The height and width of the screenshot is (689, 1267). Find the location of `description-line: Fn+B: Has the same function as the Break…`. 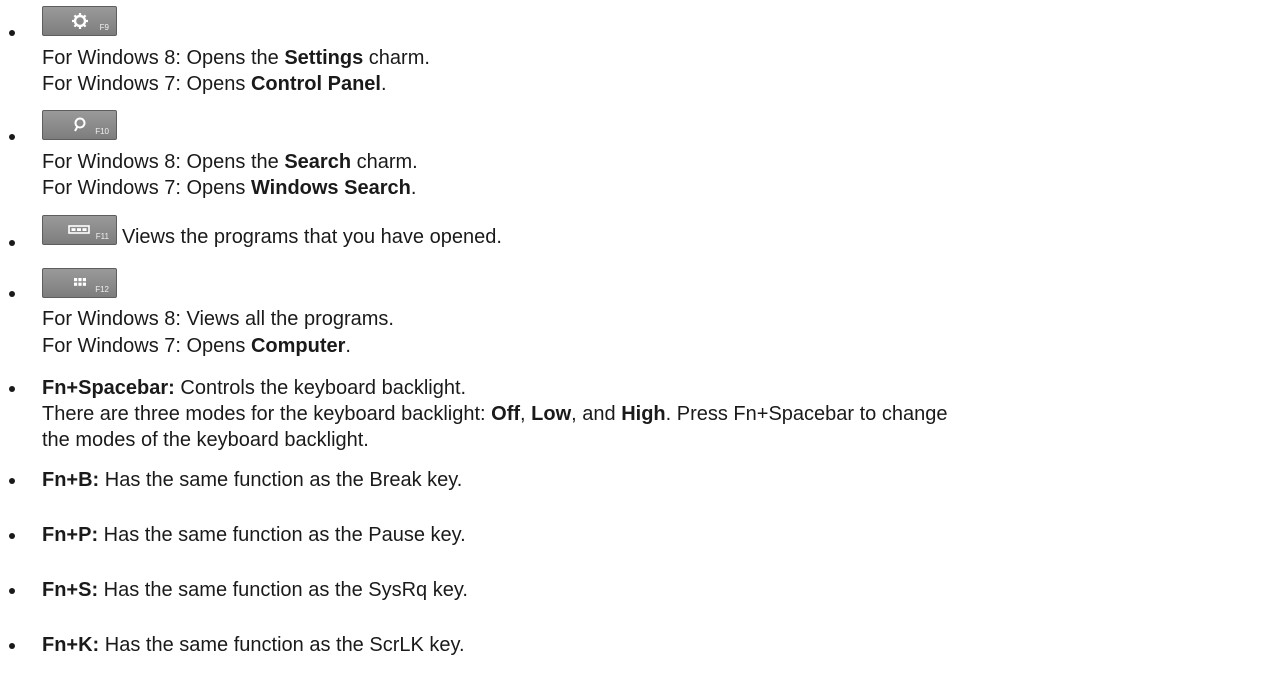

description-line: Fn+B: Has the same function as the Break… is located at coordinates (252, 480).